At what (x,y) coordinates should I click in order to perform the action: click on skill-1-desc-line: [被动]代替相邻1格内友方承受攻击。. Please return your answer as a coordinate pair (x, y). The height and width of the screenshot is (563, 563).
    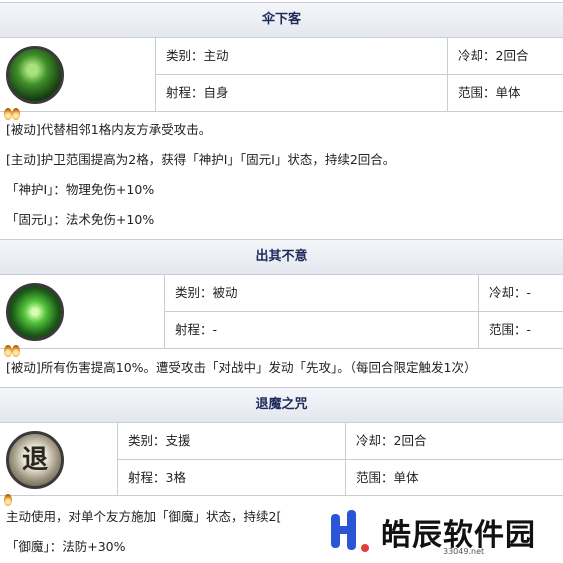
    Looking at the image, I should click on (109, 129).